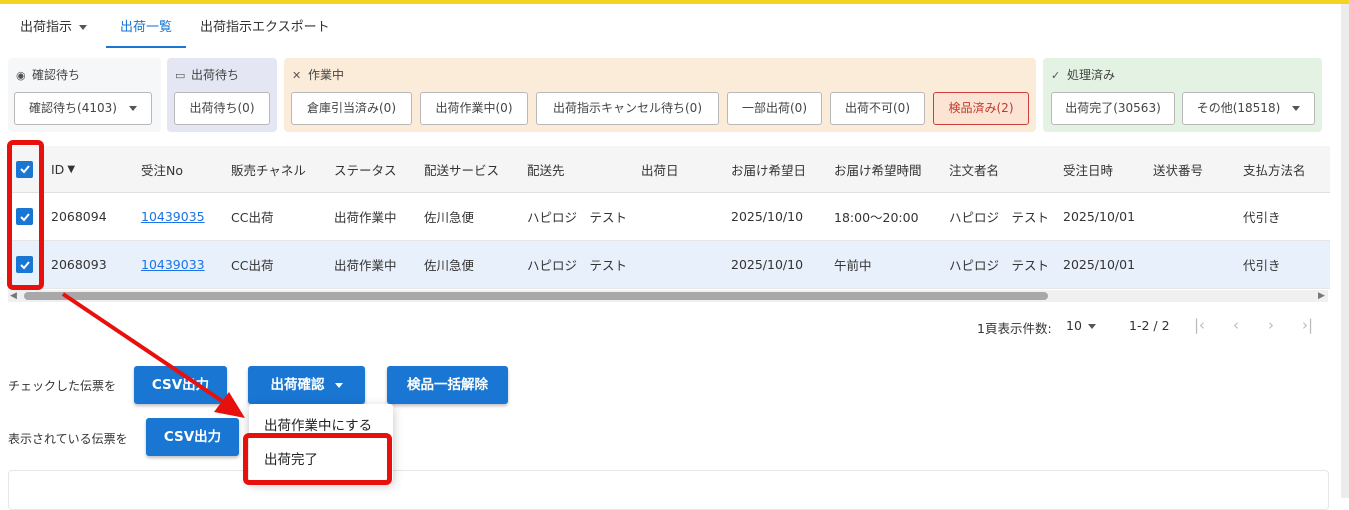 The image size is (1349, 510). What do you see at coordinates (878, 169) in the screenshot?
I see `column-header: お届け希望時間` at bounding box center [878, 169].